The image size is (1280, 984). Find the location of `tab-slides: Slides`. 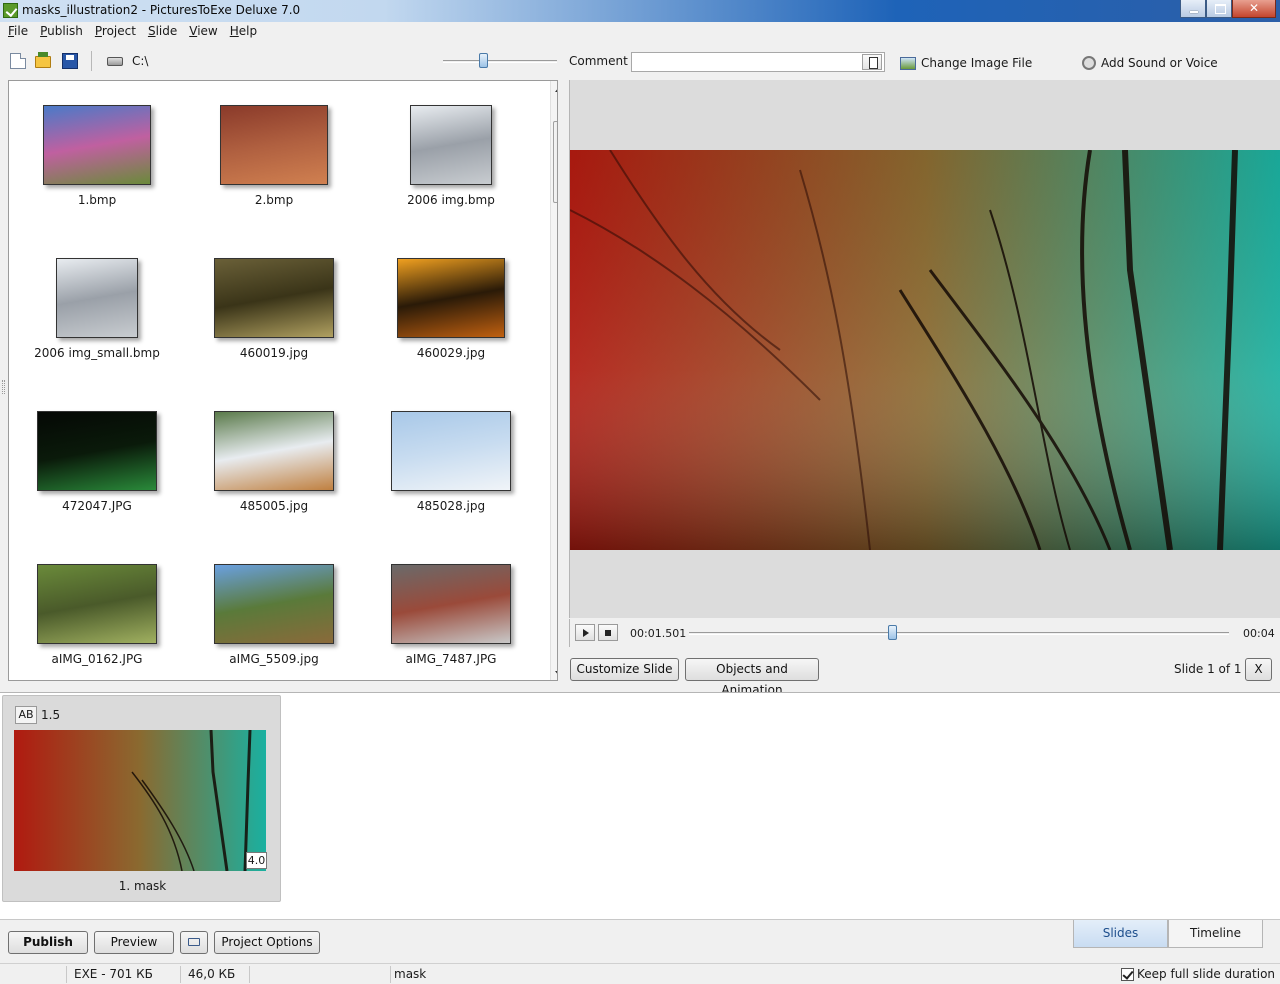

tab-slides: Slides is located at coordinates (1120, 934).